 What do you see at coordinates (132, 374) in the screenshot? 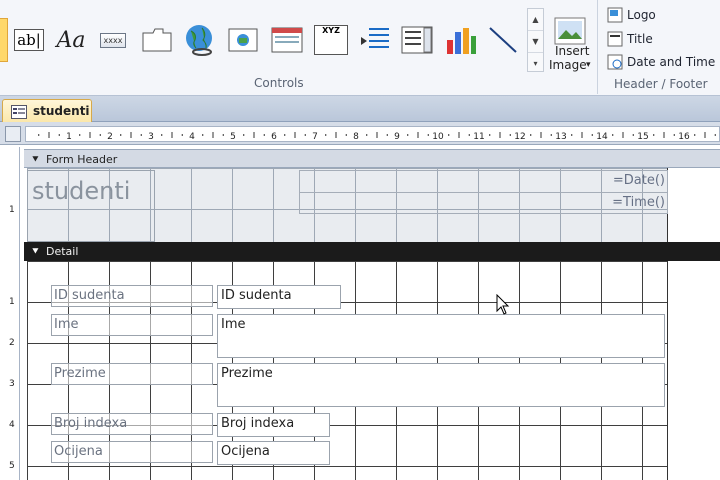
I see `field-label-prezime: Prezime` at bounding box center [132, 374].